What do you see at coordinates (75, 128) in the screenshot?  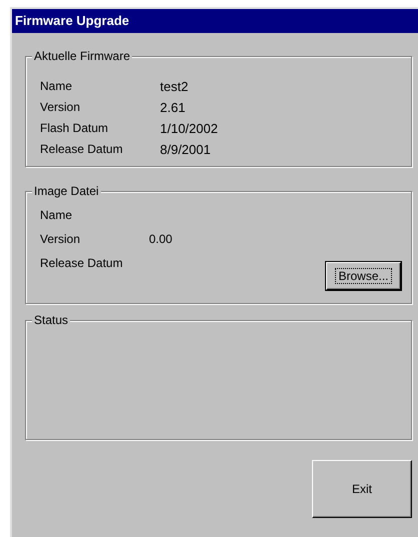 I see `field-label: Flash Datum` at bounding box center [75, 128].